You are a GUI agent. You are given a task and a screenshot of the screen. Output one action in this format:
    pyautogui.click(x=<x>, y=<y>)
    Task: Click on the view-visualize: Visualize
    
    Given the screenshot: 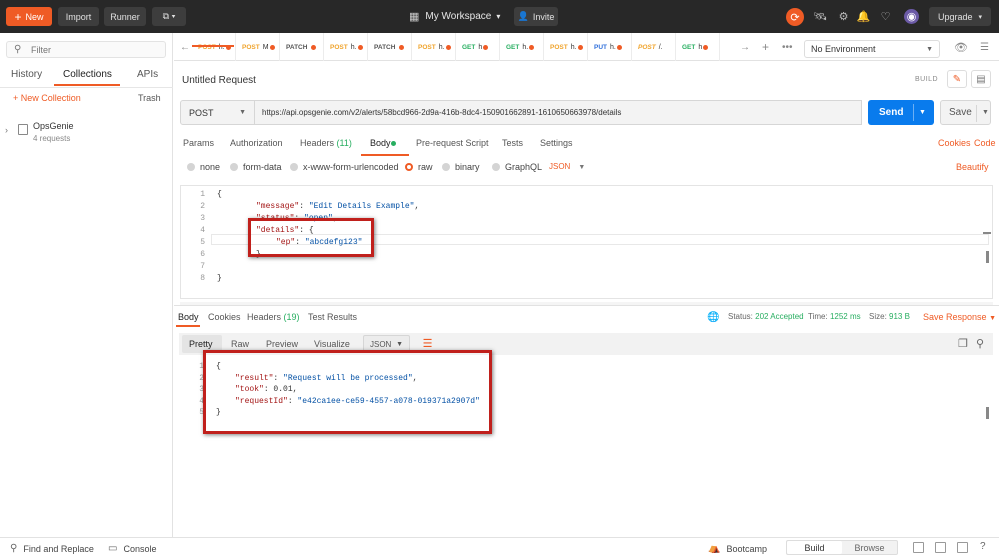 What is the action you would take?
    pyautogui.click(x=332, y=344)
    